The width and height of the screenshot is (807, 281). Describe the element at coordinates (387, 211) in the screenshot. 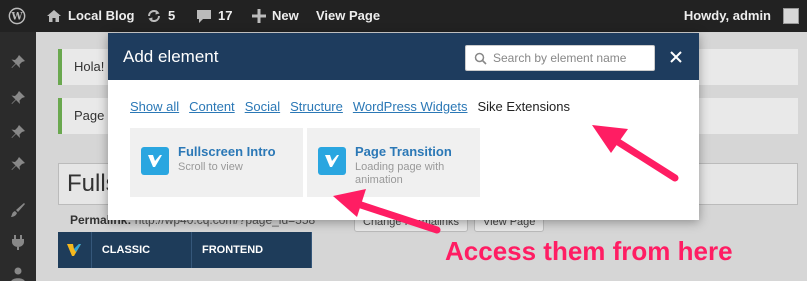

I see `arrow-to-elements` at that location.